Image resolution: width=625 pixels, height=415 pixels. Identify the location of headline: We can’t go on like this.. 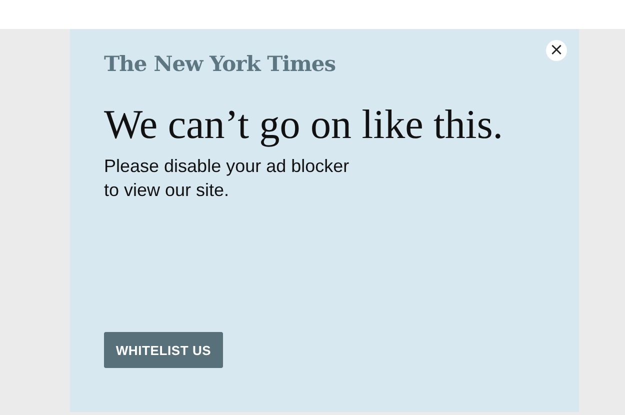
(304, 124).